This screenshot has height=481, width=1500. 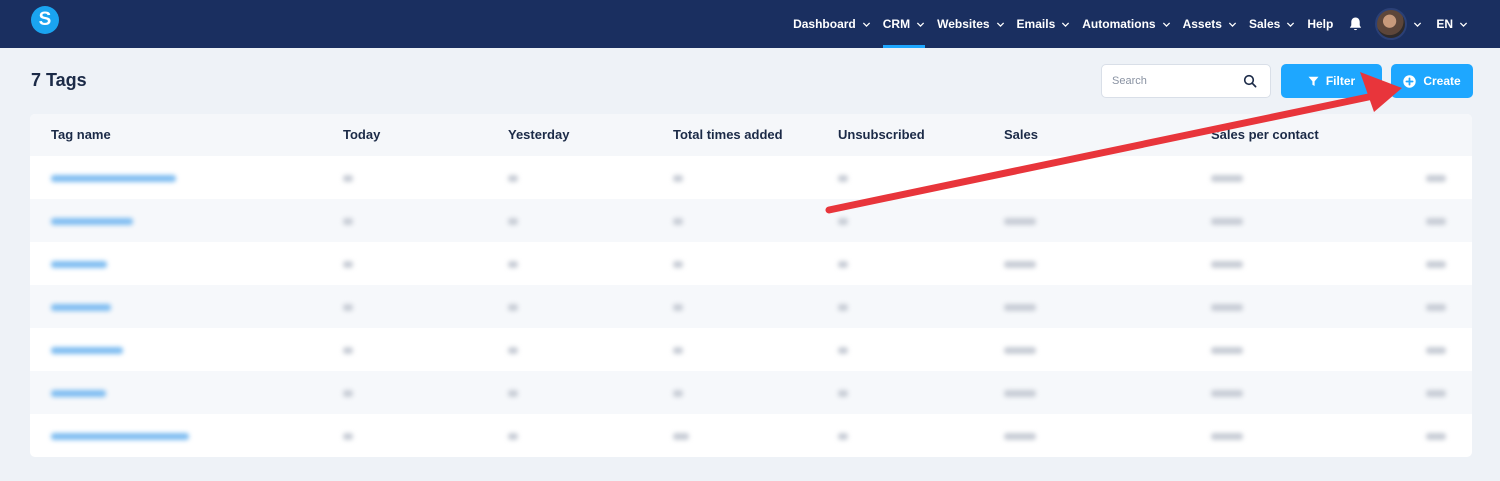 I want to click on nav-assets-label: Assets, so click(x=1202, y=24).